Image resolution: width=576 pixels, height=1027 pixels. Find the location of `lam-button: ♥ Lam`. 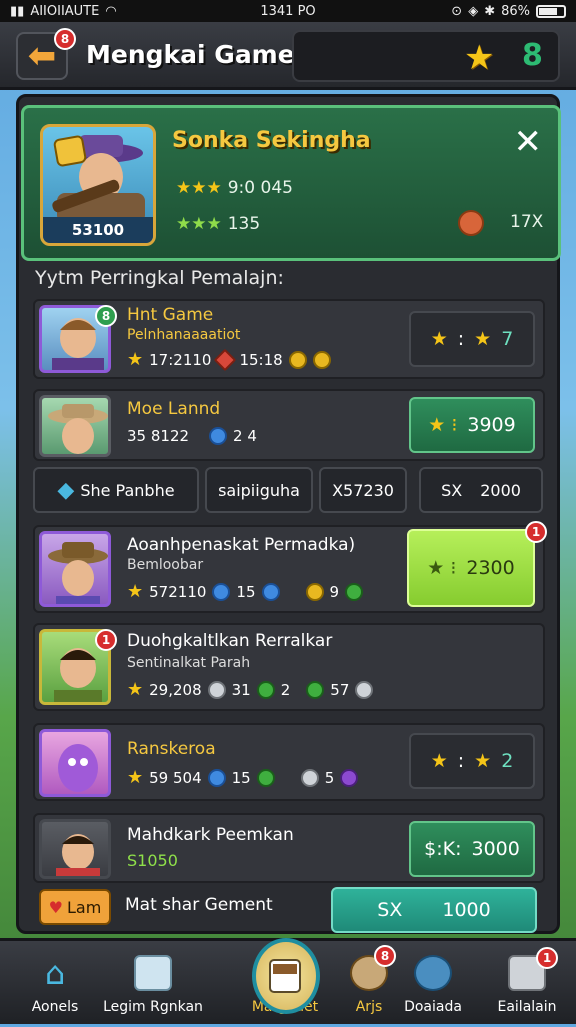

lam-button: ♥ Lam is located at coordinates (75, 907).